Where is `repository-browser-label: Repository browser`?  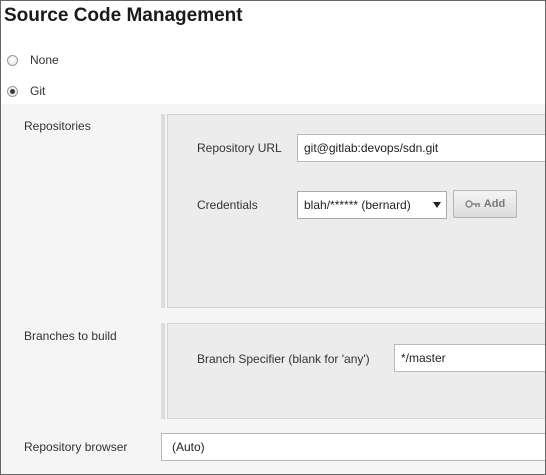
repository-browser-label: Repository browser is located at coordinates (76, 447).